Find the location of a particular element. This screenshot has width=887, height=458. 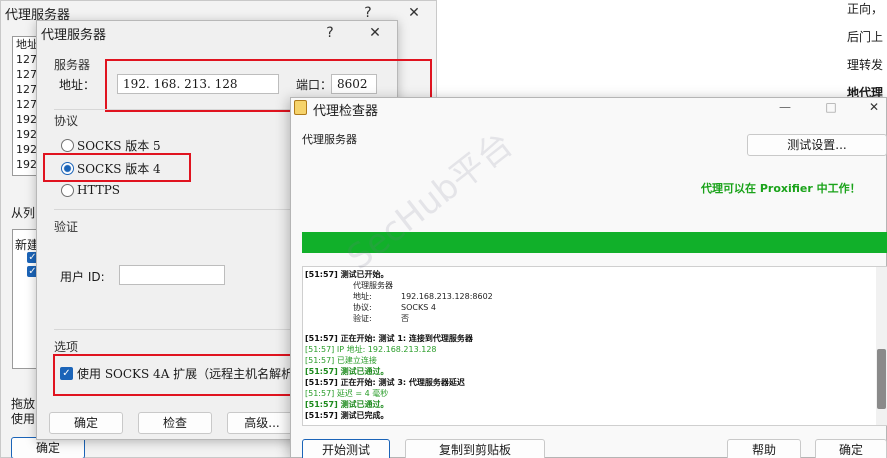

clipboard-icon is located at coordinates (300, 107).